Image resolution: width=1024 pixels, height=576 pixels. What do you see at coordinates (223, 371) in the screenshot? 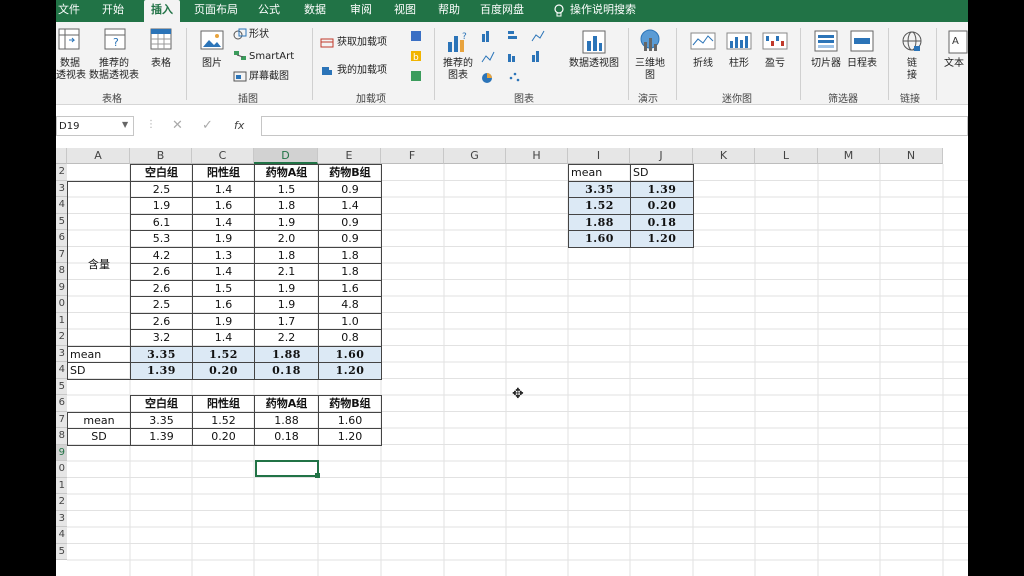
I see `table1-sd-cell: 0.20` at bounding box center [223, 371].